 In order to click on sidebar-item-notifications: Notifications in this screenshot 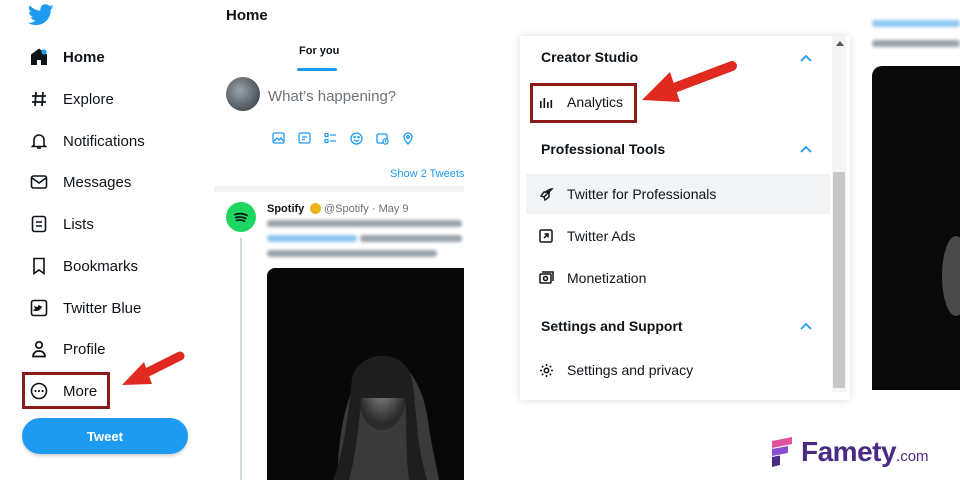, I will do `click(86, 141)`.